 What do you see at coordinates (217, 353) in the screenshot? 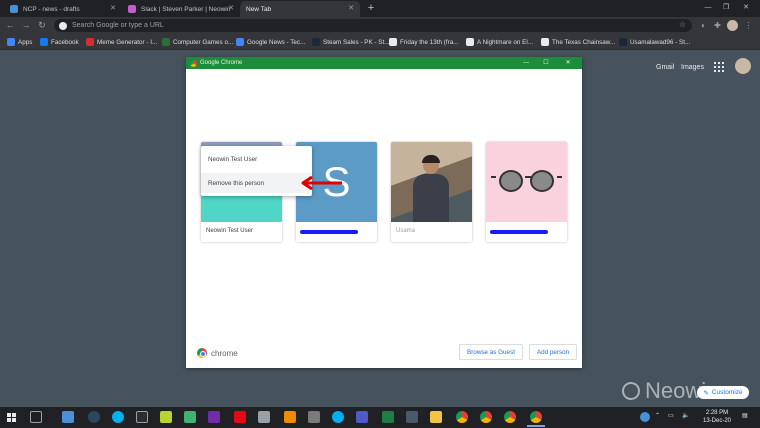
I see `chrome-brand: chrome` at bounding box center [217, 353].